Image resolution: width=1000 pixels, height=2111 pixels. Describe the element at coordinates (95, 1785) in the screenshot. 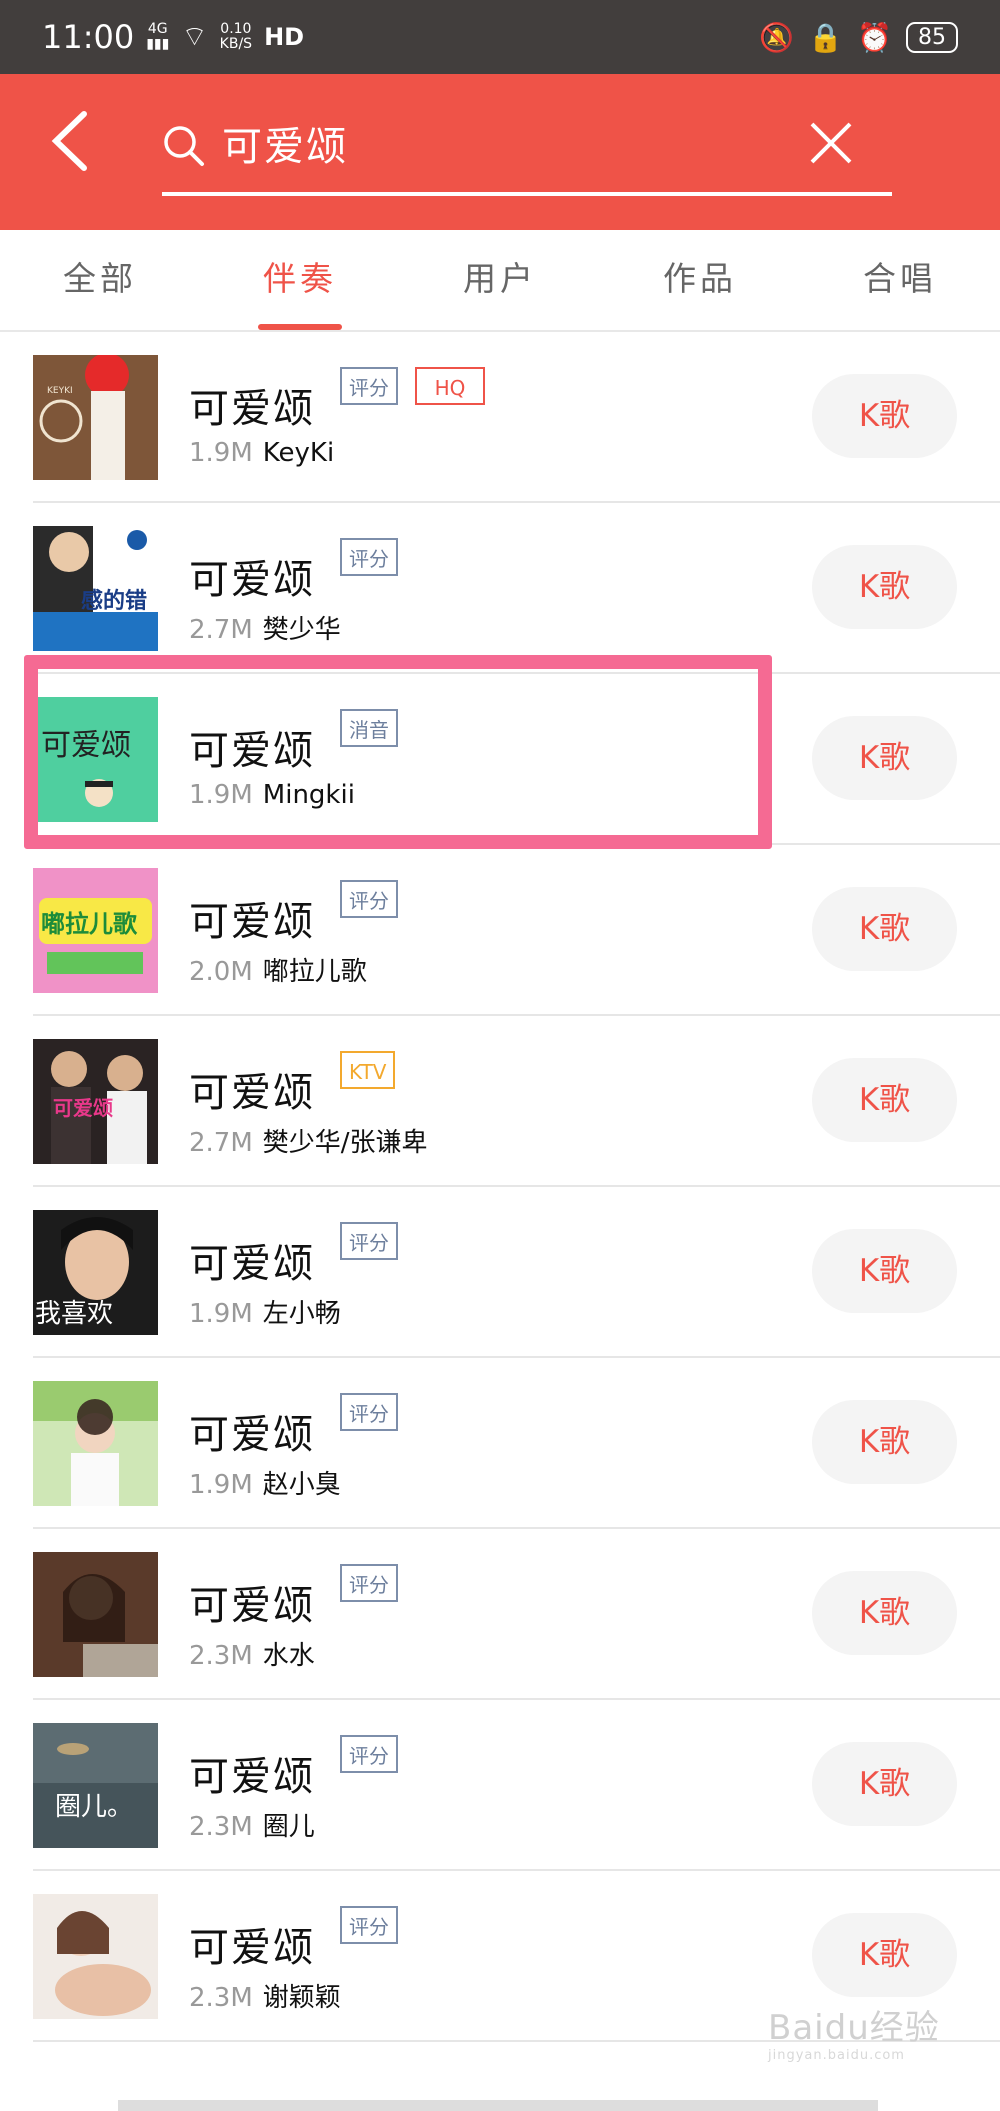

I see `album-cover: 圈儿。` at that location.